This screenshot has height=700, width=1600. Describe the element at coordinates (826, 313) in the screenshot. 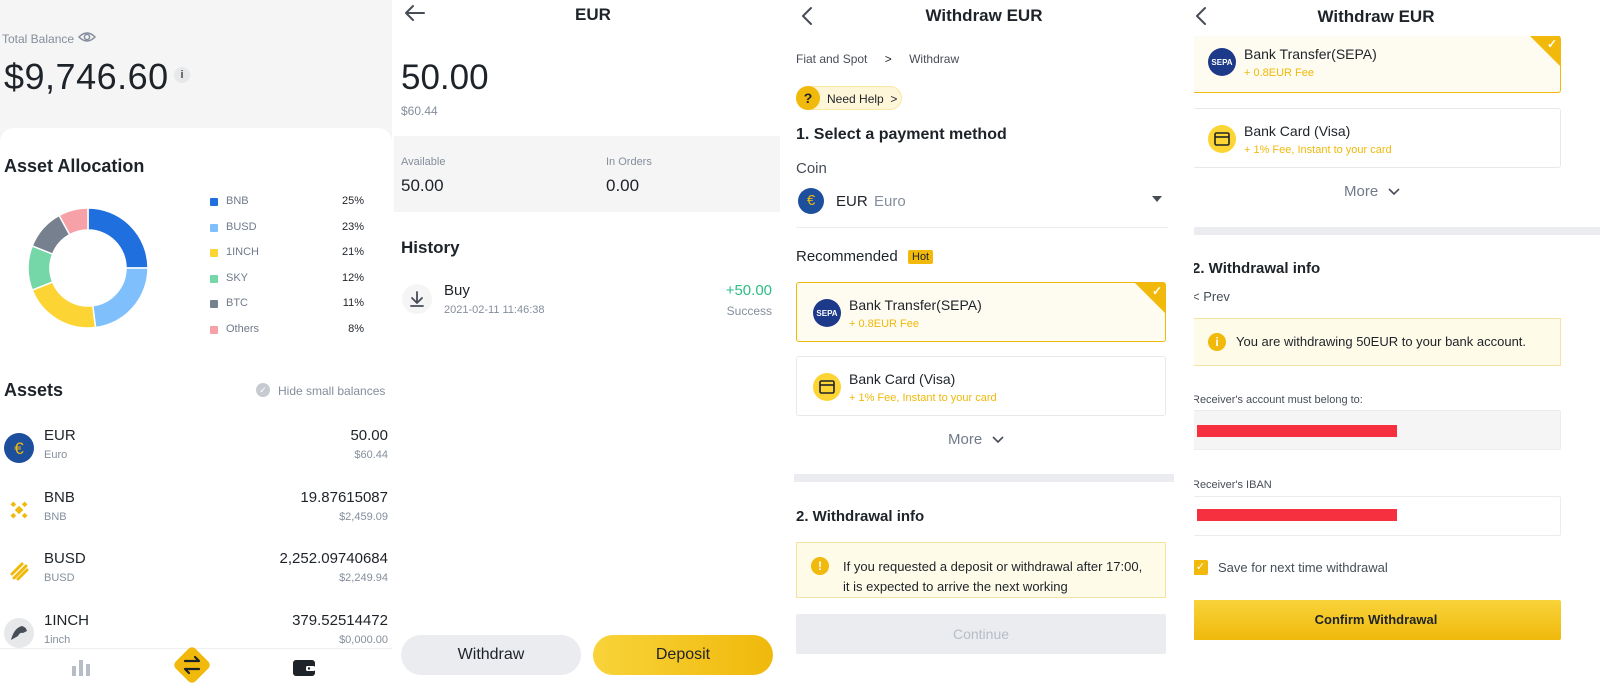

I see `svg-text: SEPA` at that location.